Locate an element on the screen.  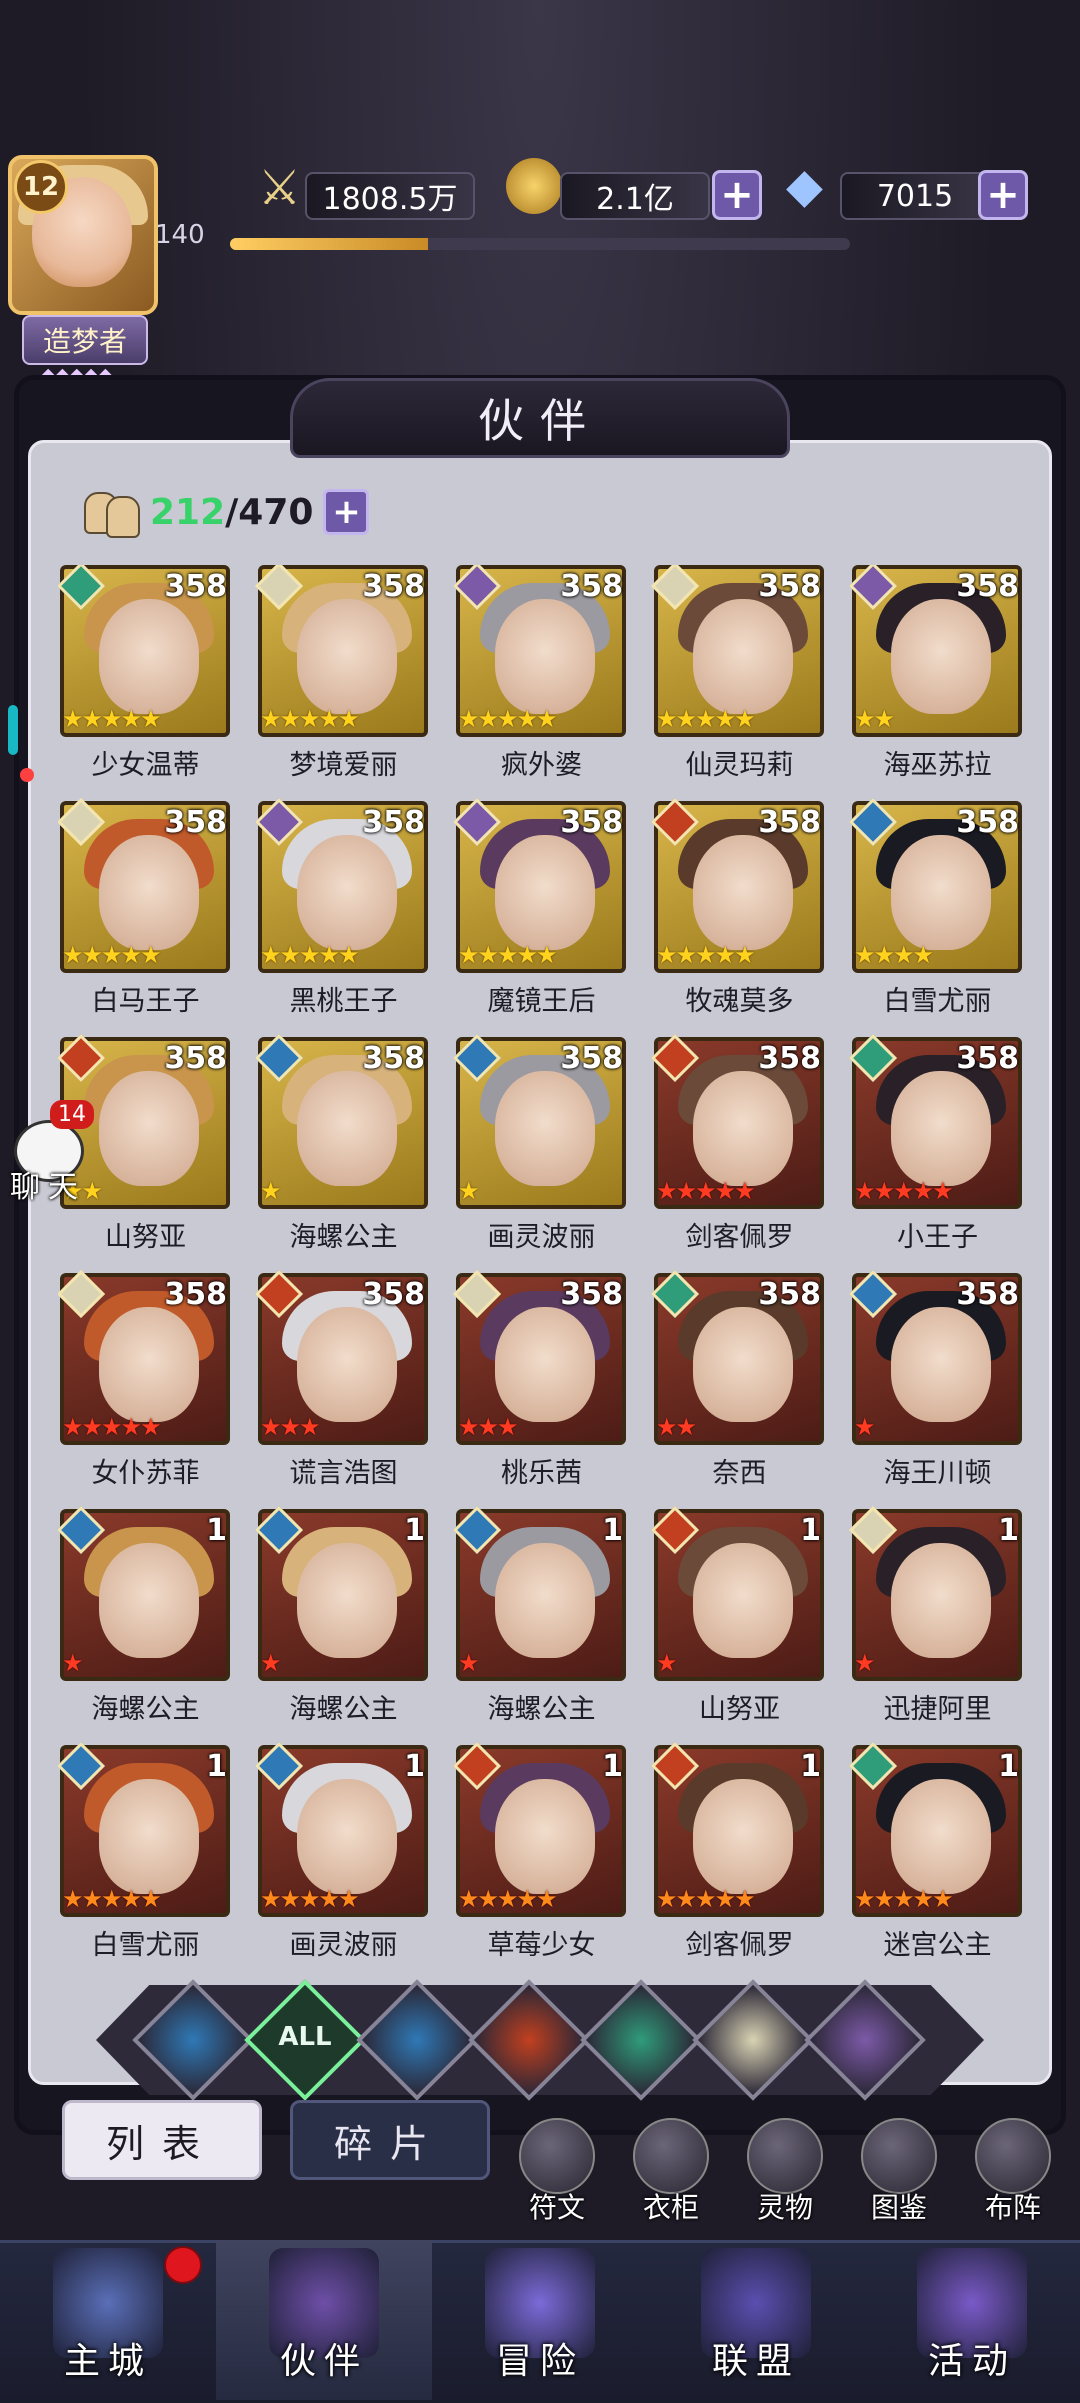
page-title: 伙伴 is located at coordinates (540, 418).